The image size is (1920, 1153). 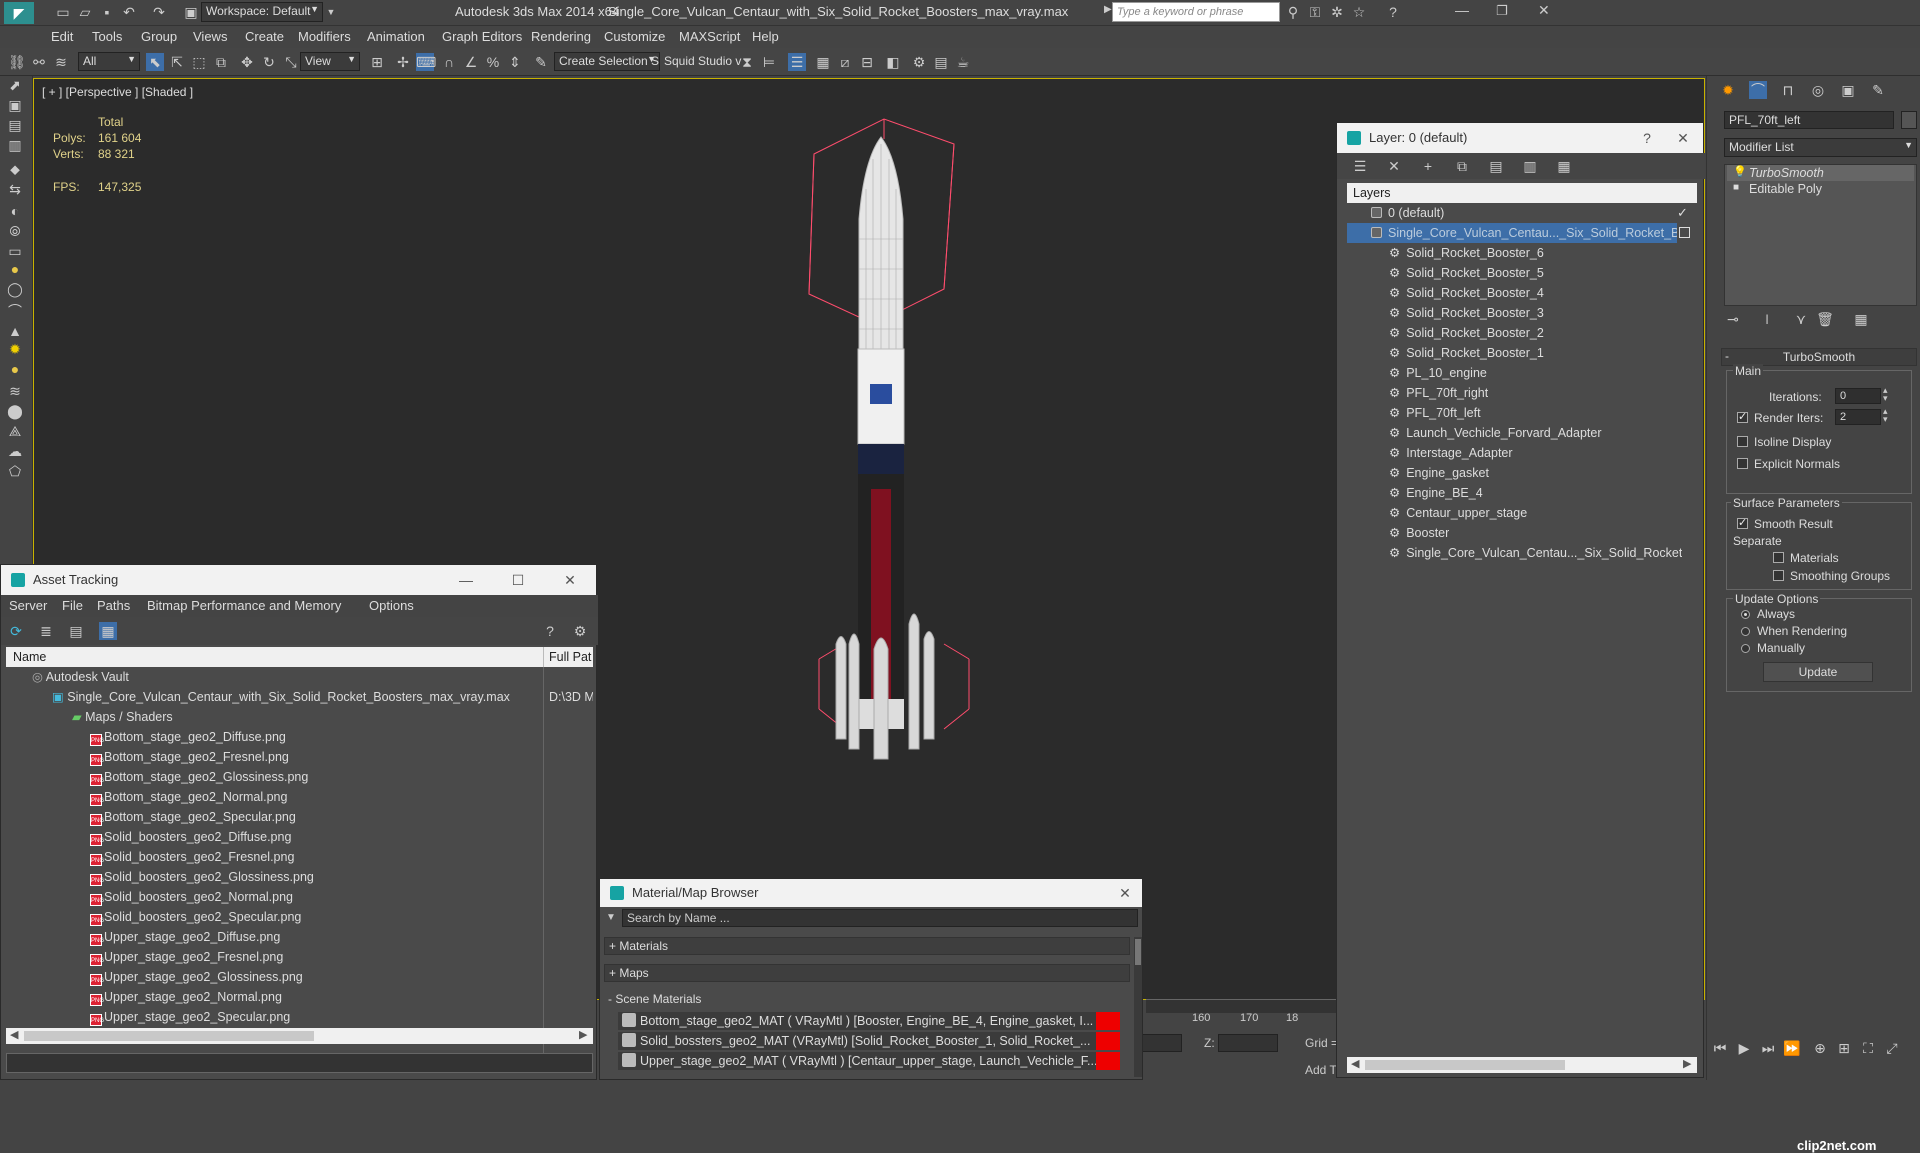 What do you see at coordinates (15, 471) in the screenshot?
I see `strip-tool-20-icon: ⬠` at bounding box center [15, 471].